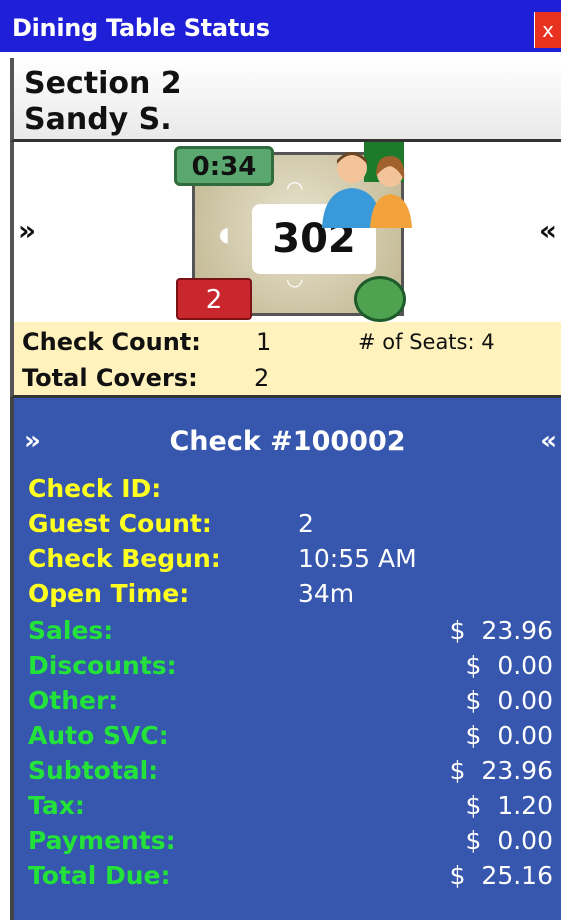 This screenshot has height=920, width=561. Describe the element at coordinates (501, 875) in the screenshot. I see `total-value: $ 25.16` at that location.